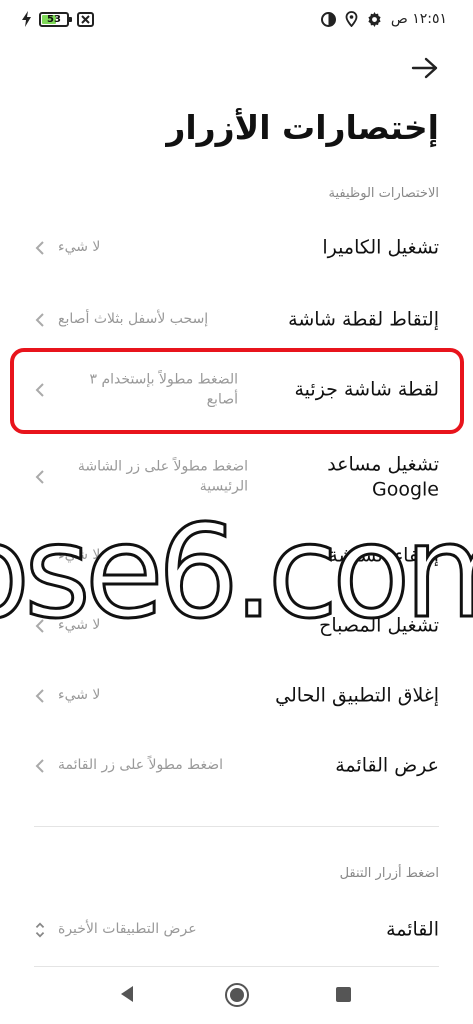 This screenshot has width=473, height=1024. I want to click on status-bar-left: 53, so click(58, 19).